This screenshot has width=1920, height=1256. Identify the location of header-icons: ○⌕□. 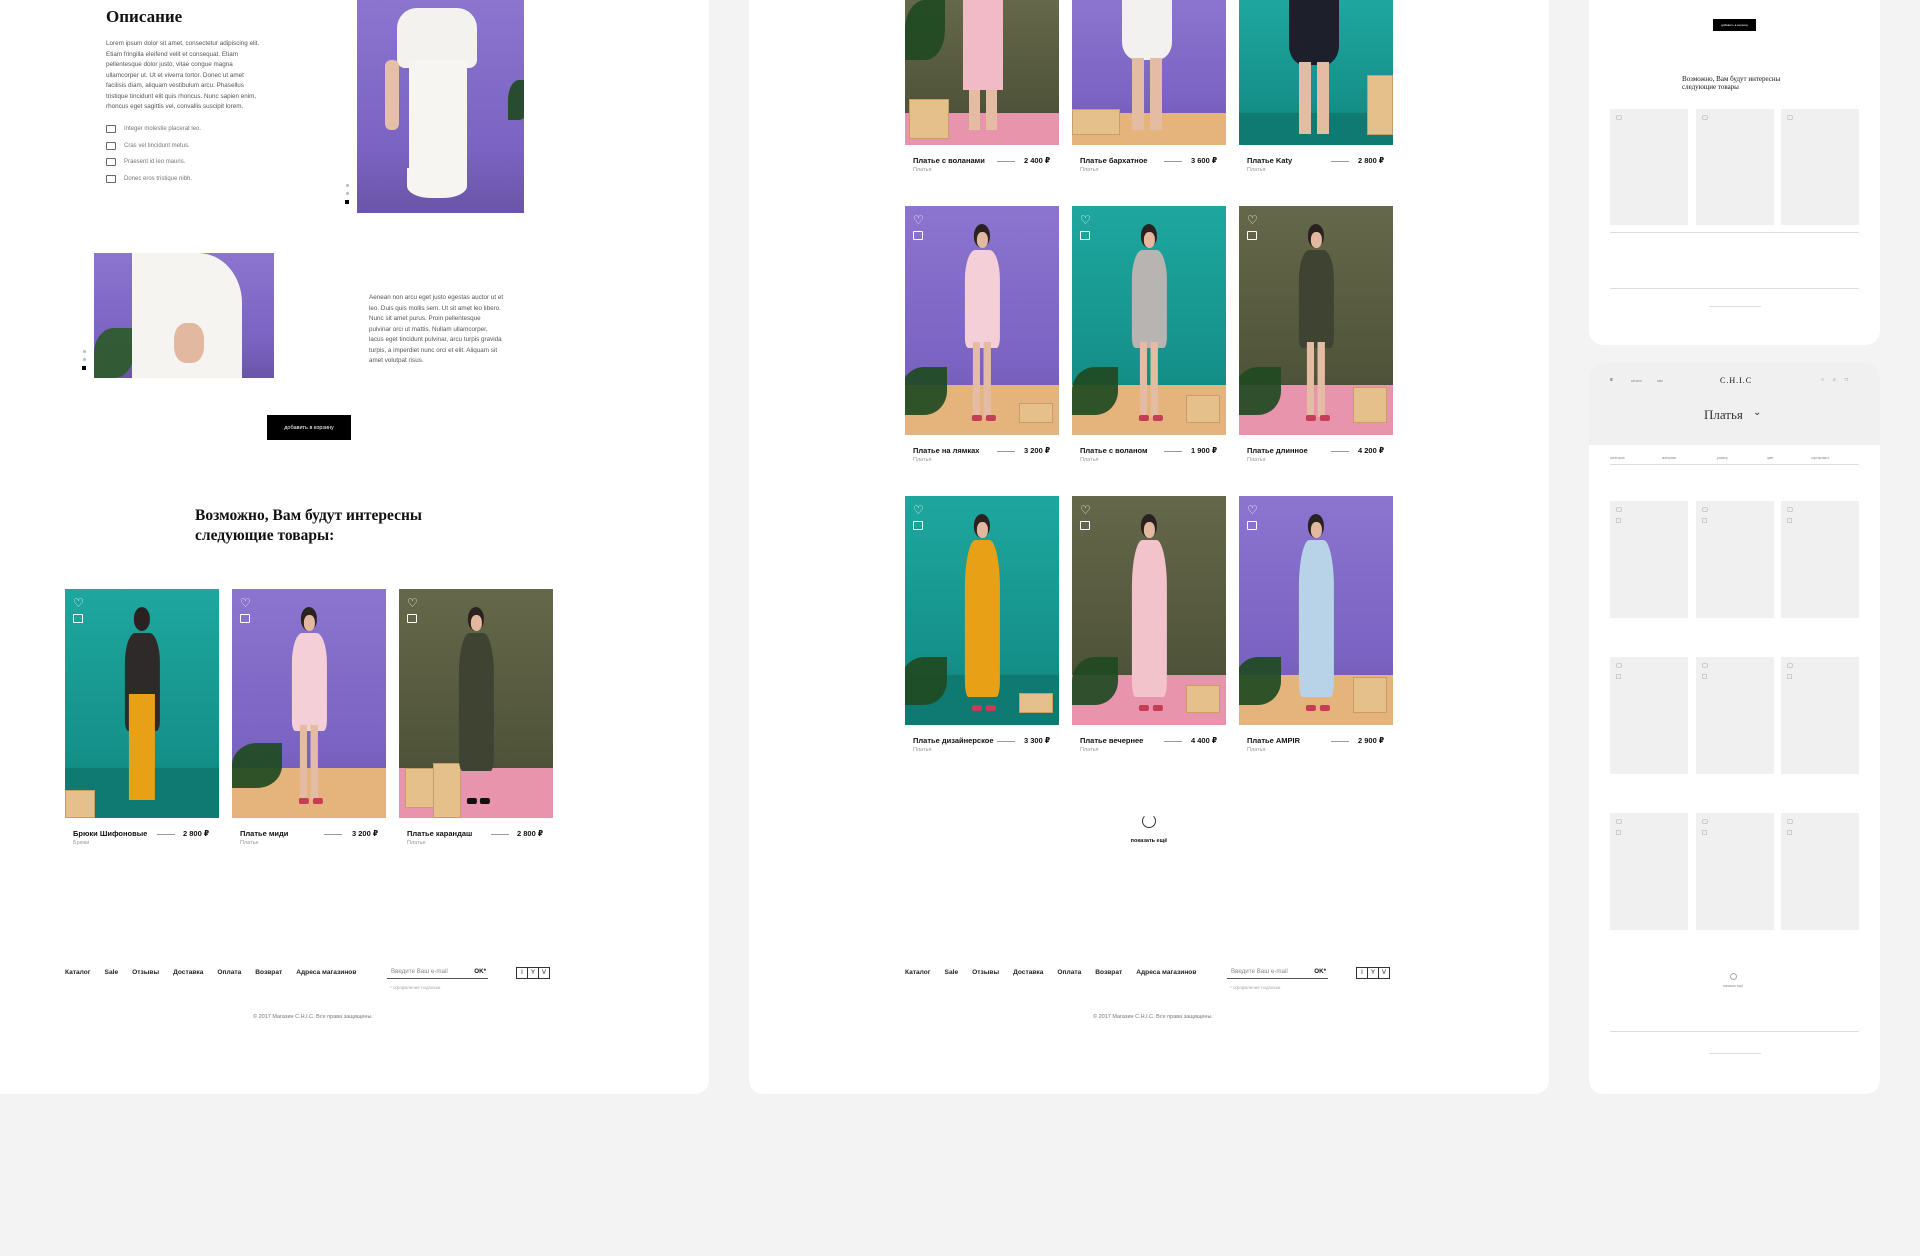
(1839, 380).